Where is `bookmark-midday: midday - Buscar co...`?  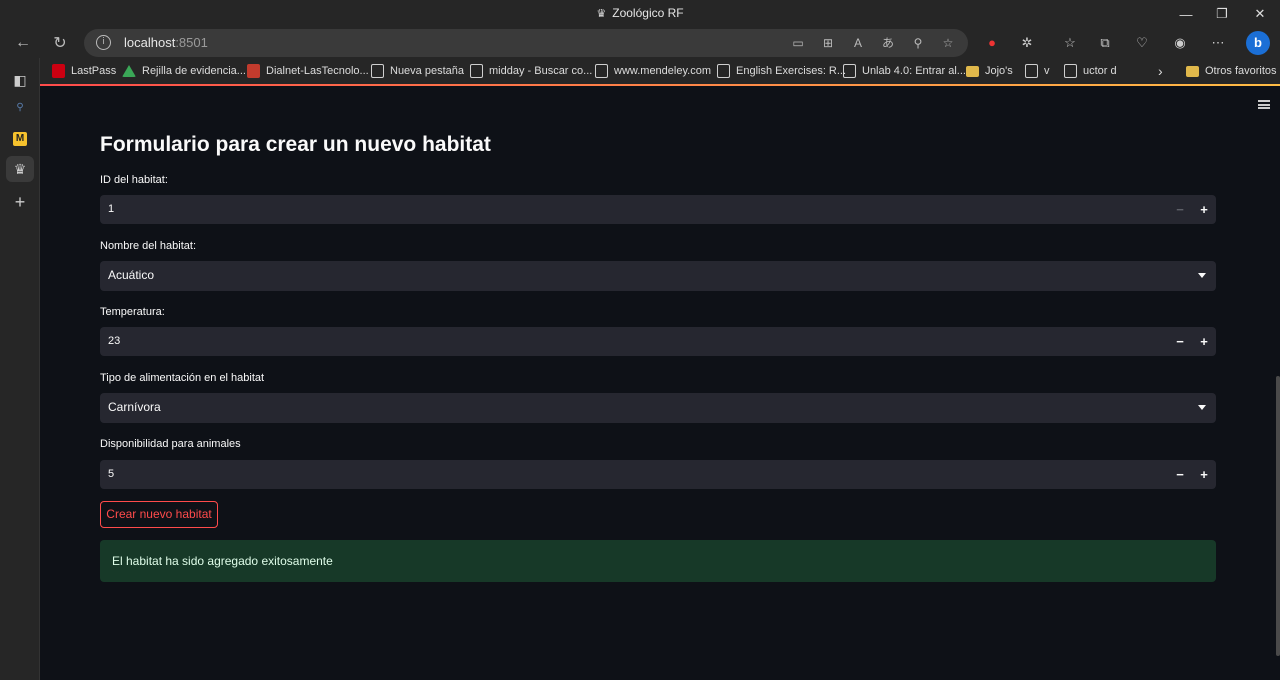
bookmark-midday: midday - Buscar co... is located at coordinates (531, 71).